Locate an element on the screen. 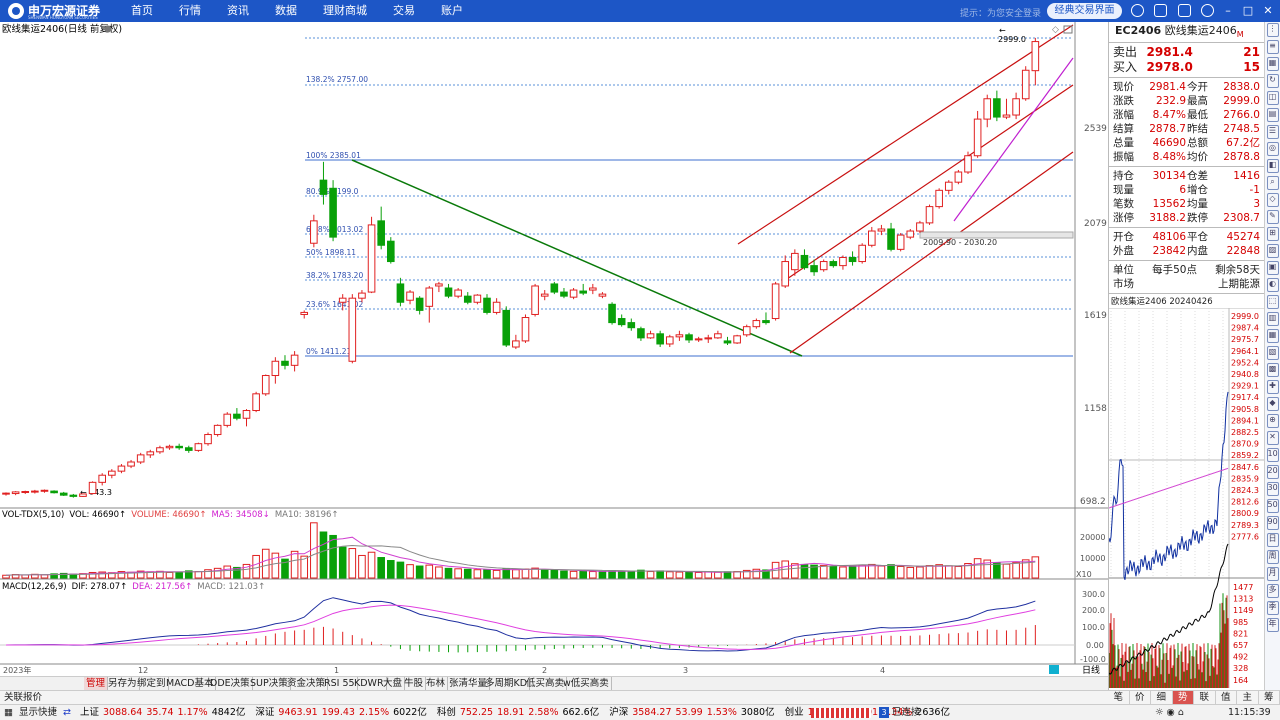  tool-button: ✎ is located at coordinates (1272, 217).